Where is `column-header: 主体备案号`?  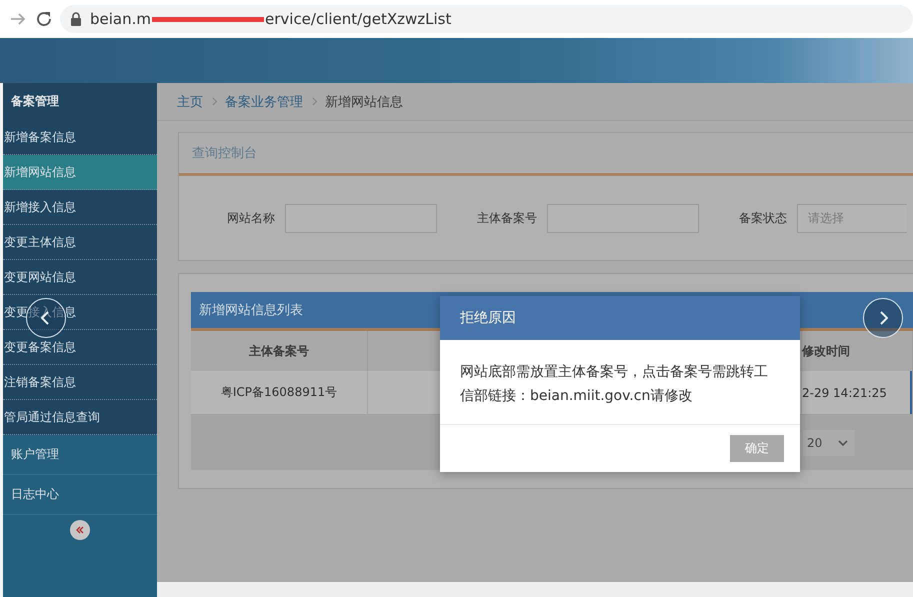
column-header: 主体备案号 is located at coordinates (279, 351).